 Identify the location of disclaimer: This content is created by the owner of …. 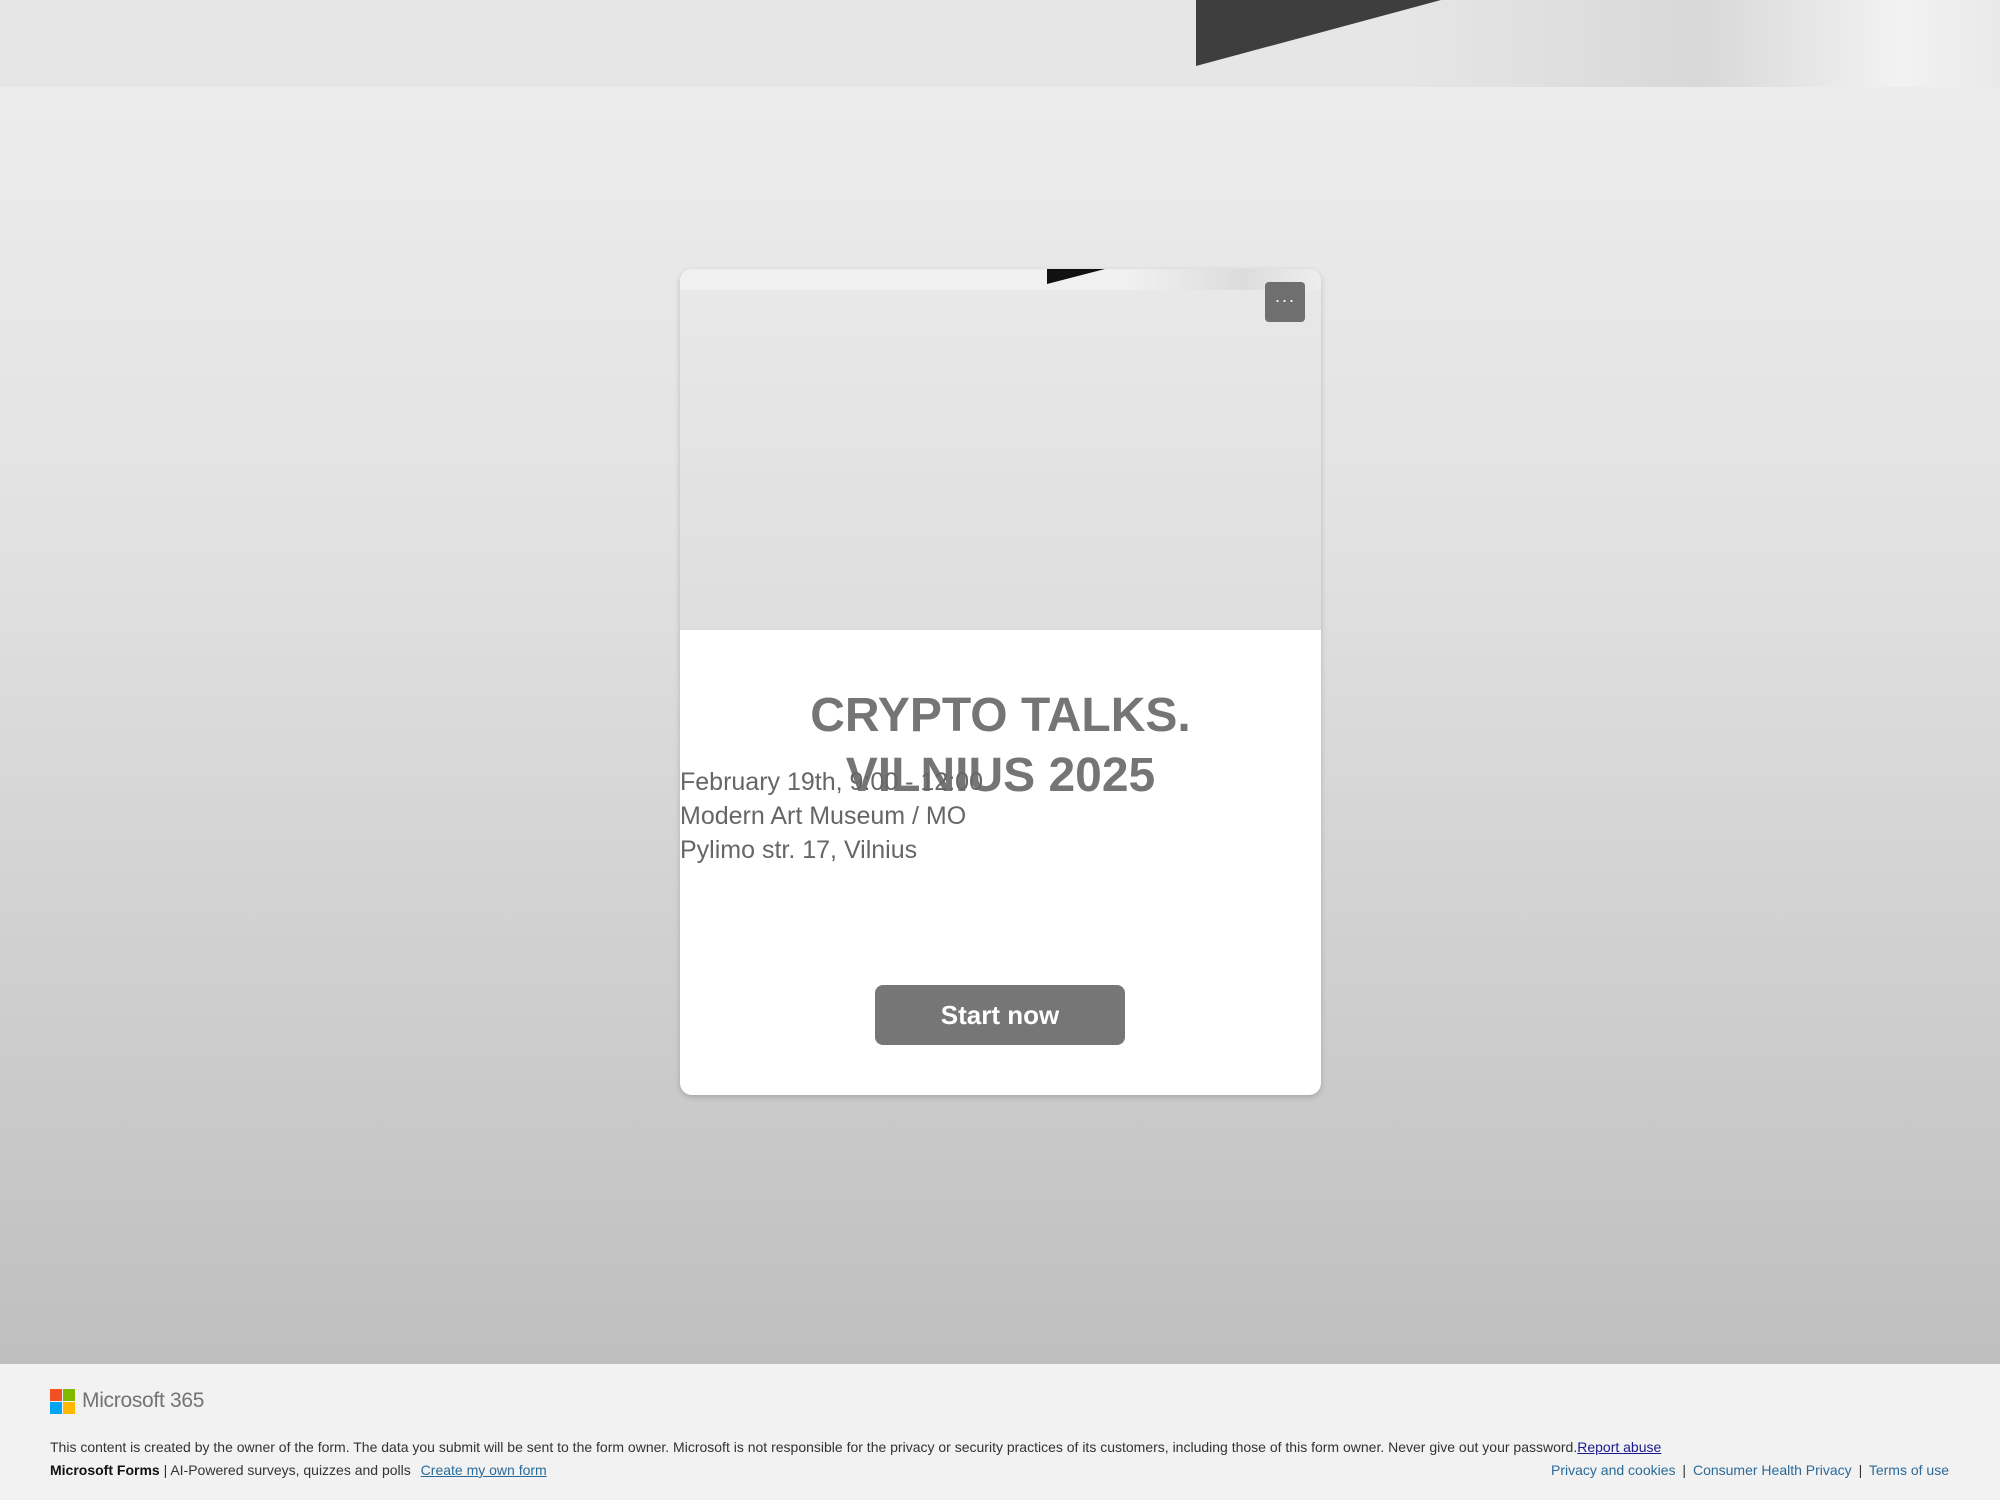
(855, 1447).